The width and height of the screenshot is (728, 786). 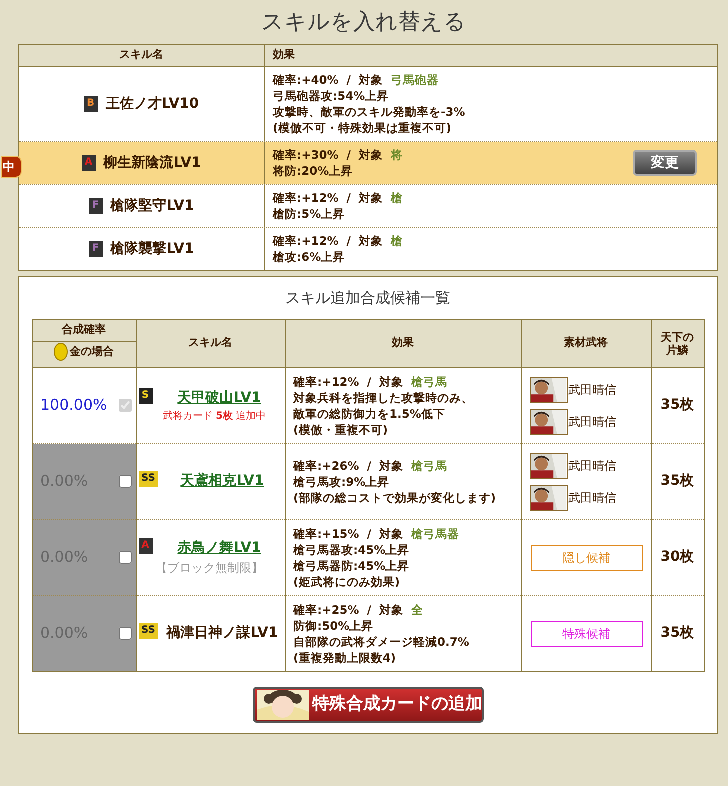 I want to click on effect-text: 槍防:5%上昇, so click(x=309, y=214).